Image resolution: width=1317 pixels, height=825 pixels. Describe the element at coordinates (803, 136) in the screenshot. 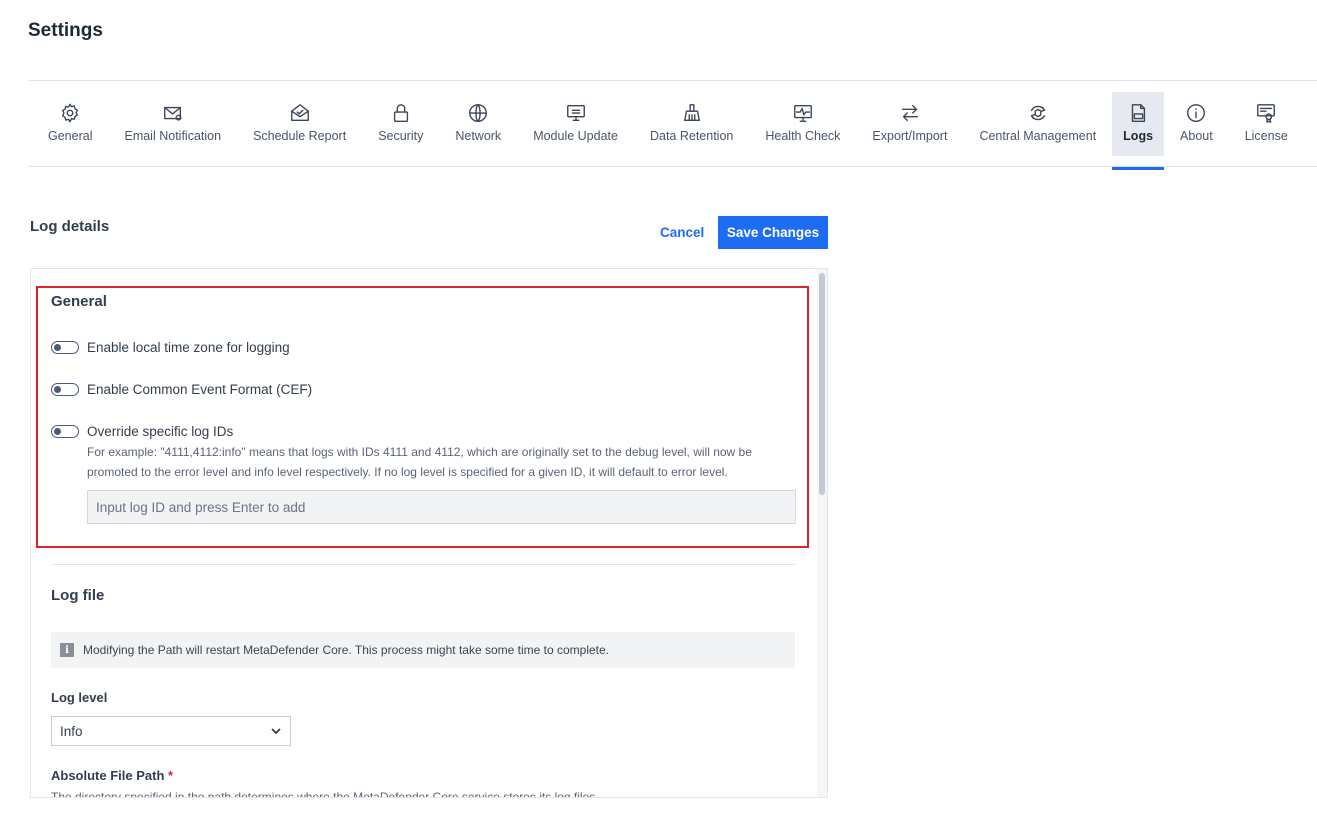

I see `tab-label: Health Check` at that location.